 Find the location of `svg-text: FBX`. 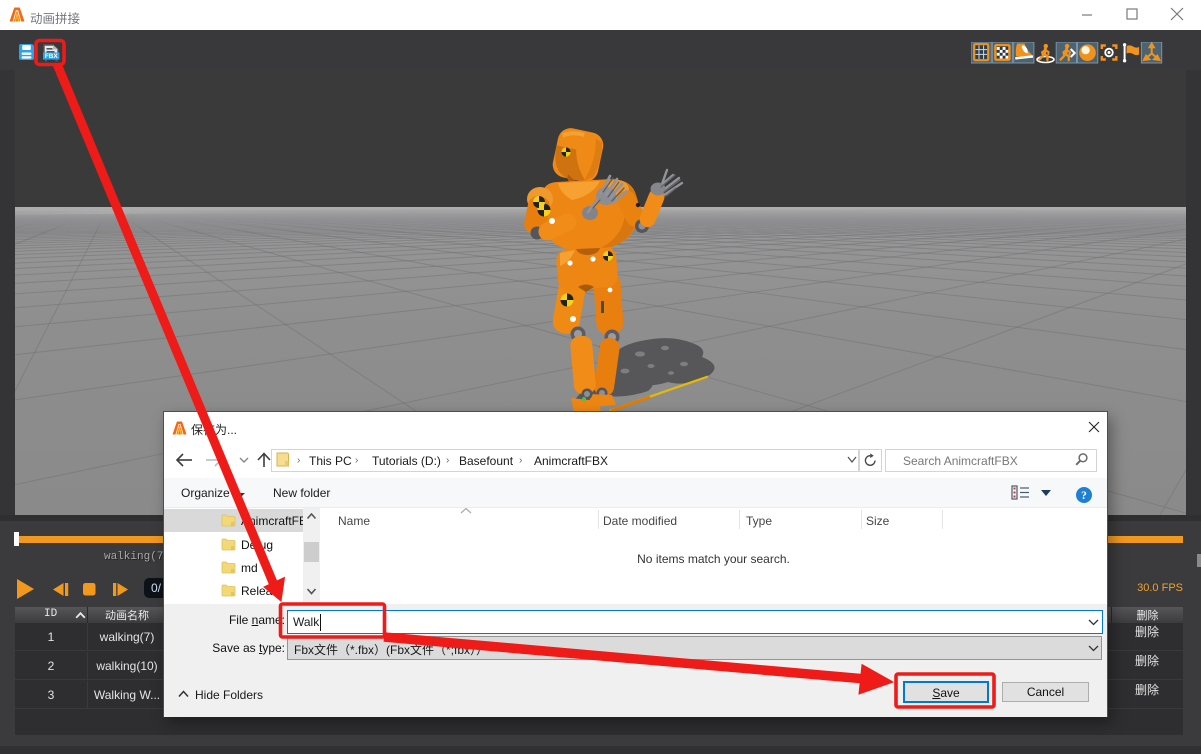

svg-text: FBX is located at coordinates (52, 56).